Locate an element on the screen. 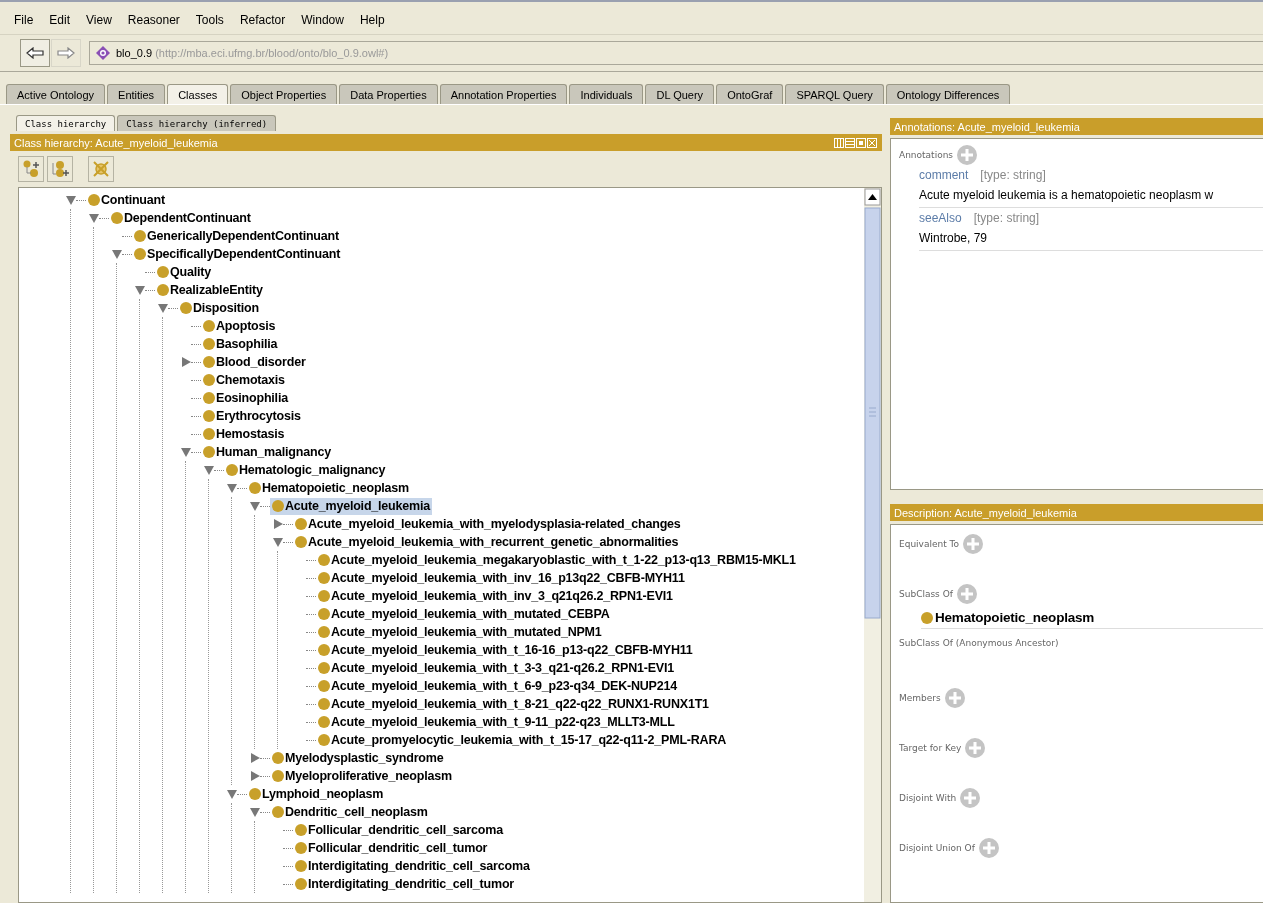 The width and height of the screenshot is (1263, 903). class-node: Chemotaxis is located at coordinates (244, 380).